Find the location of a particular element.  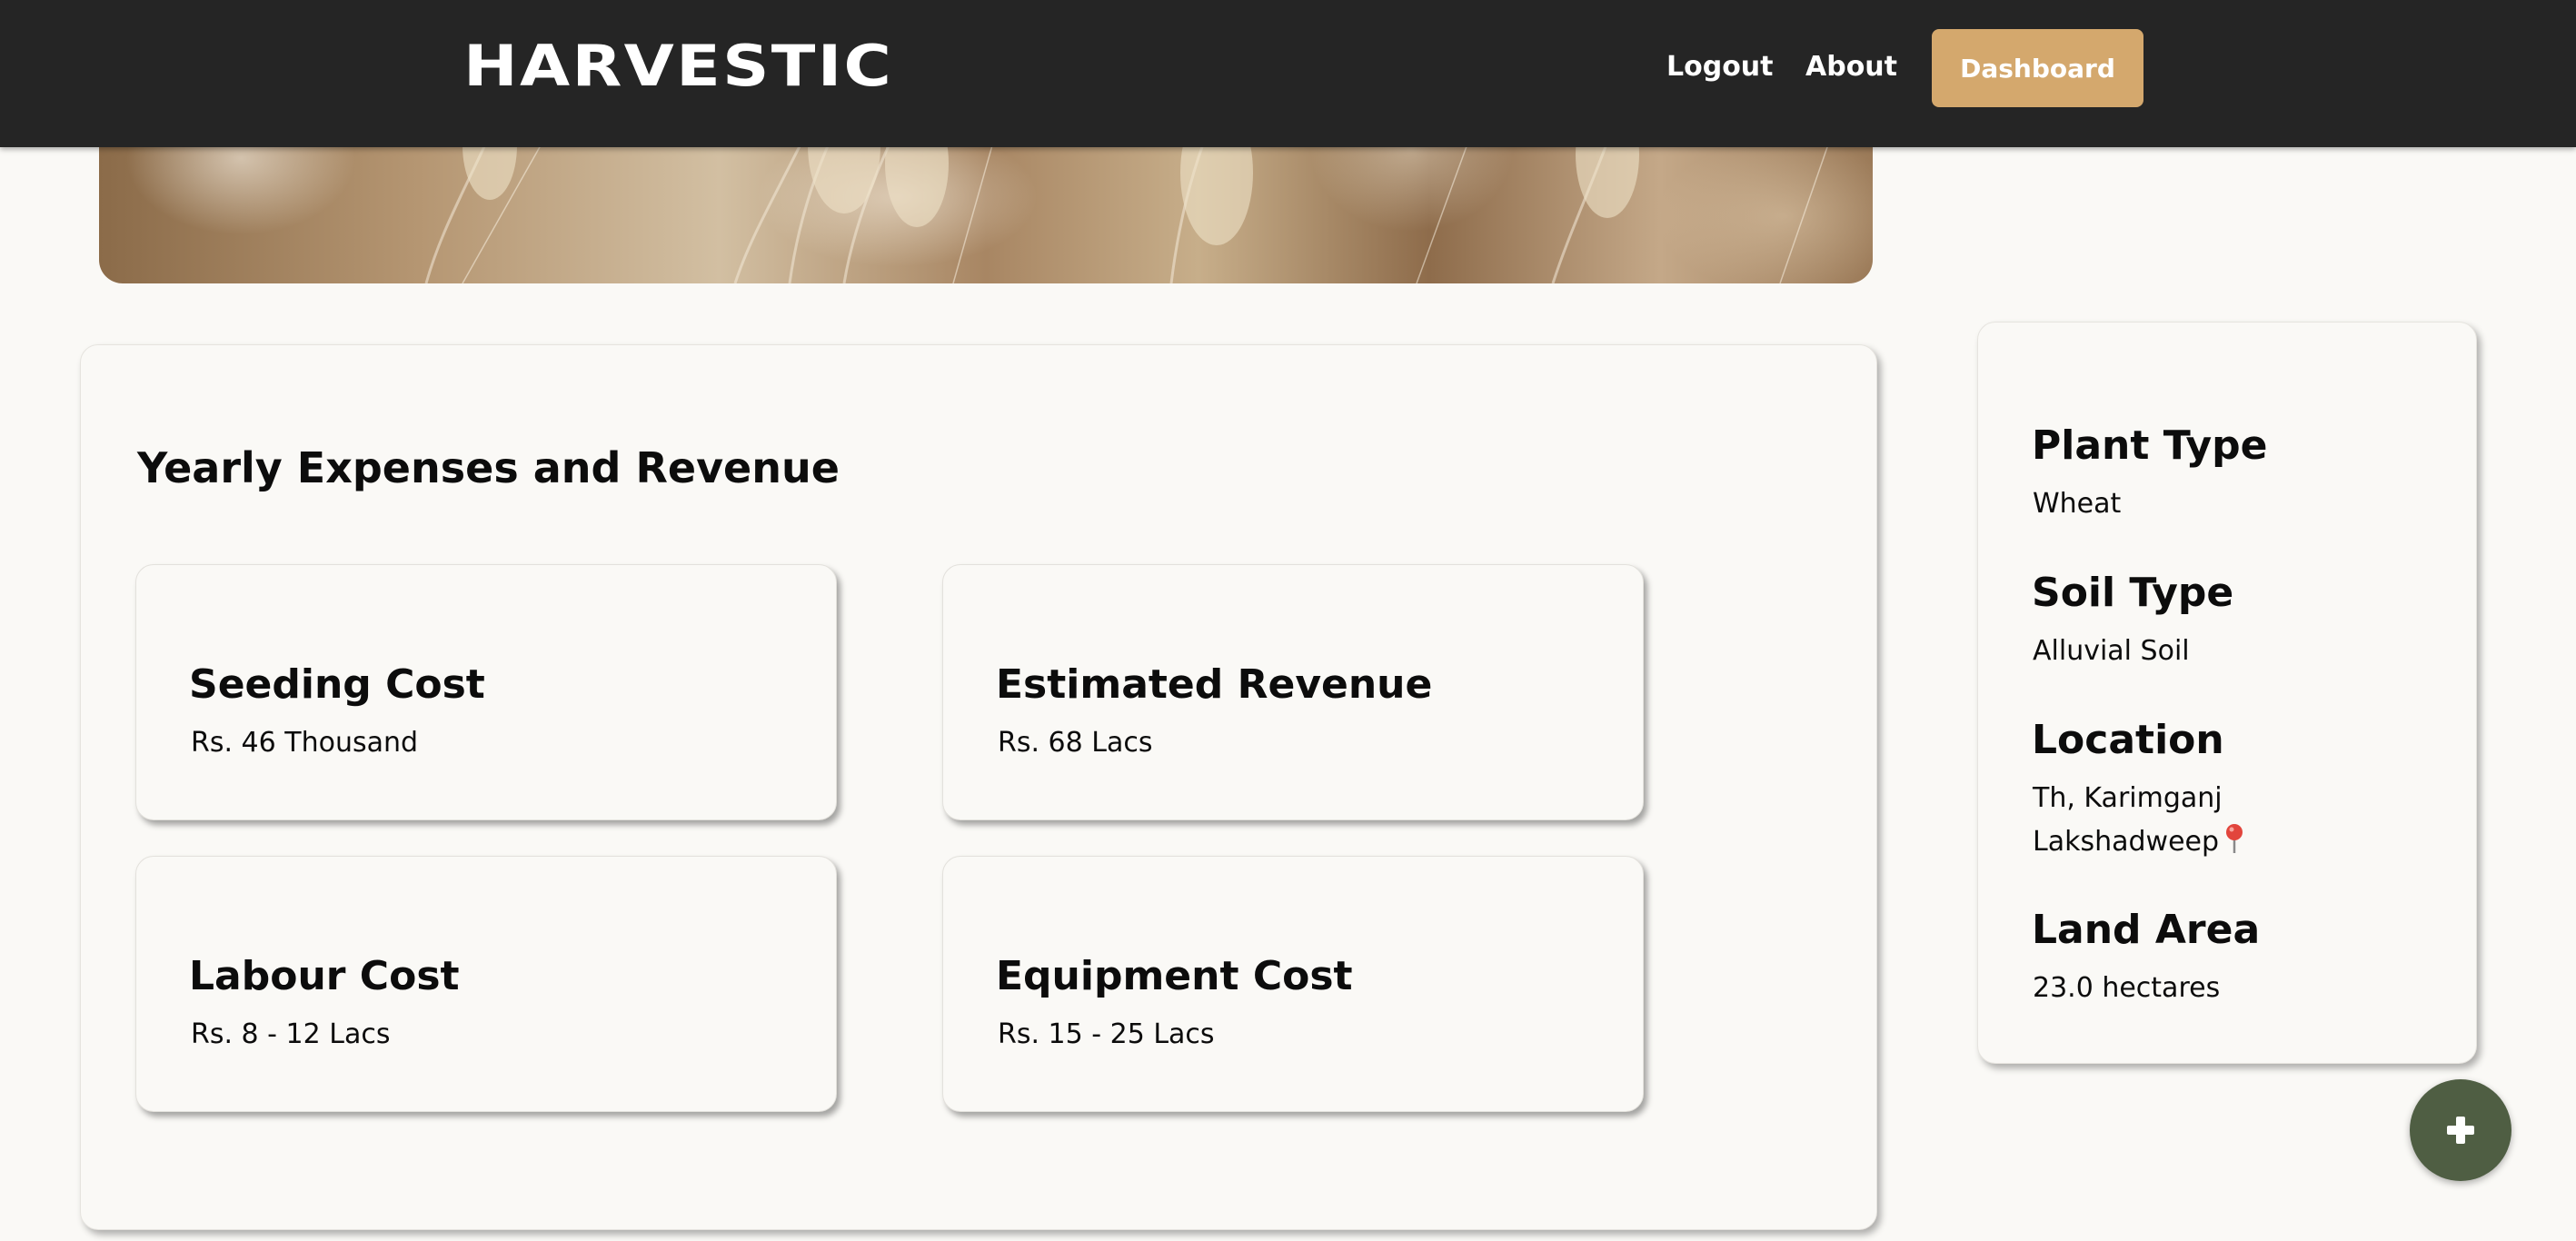

card-title: Equipment Cost is located at coordinates (1175, 976).